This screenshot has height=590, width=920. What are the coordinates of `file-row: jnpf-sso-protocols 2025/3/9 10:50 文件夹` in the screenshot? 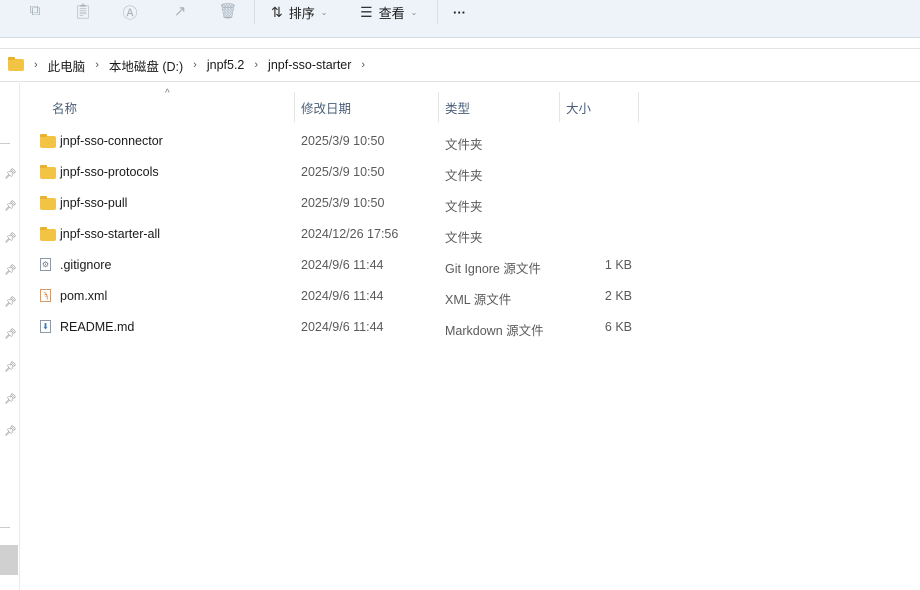 It's located at (338, 173).